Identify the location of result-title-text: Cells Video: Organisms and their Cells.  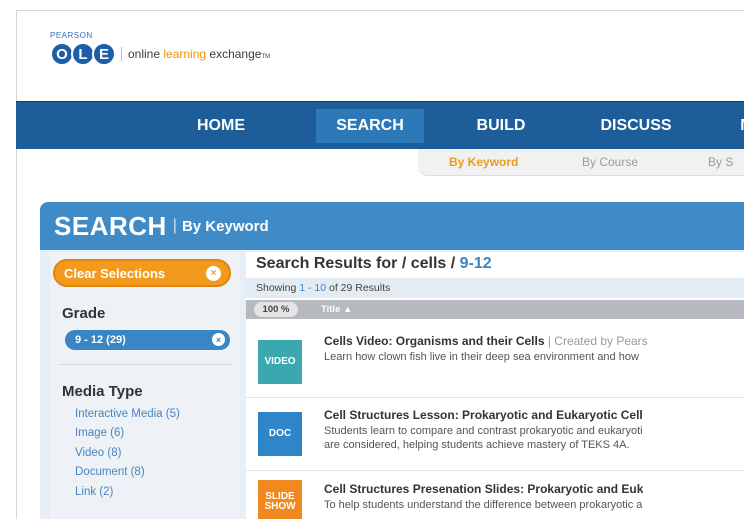
(434, 341).